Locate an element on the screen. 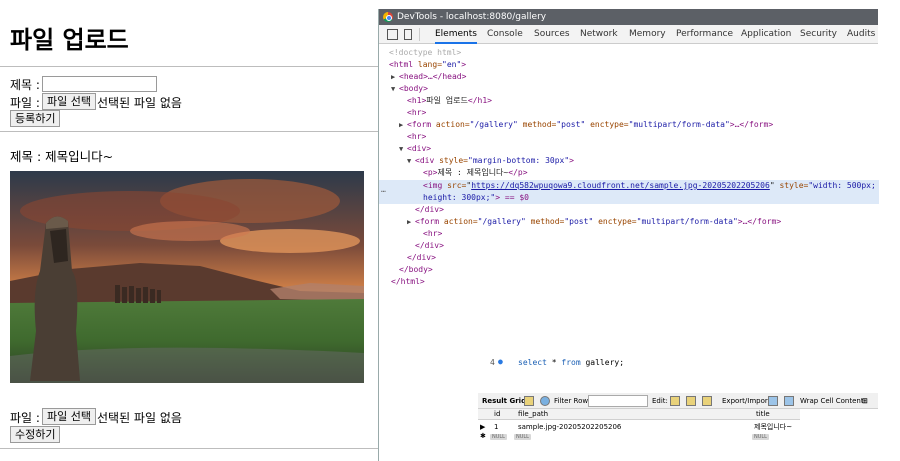  export-import-label: Export/Import: is located at coordinates (747, 401).